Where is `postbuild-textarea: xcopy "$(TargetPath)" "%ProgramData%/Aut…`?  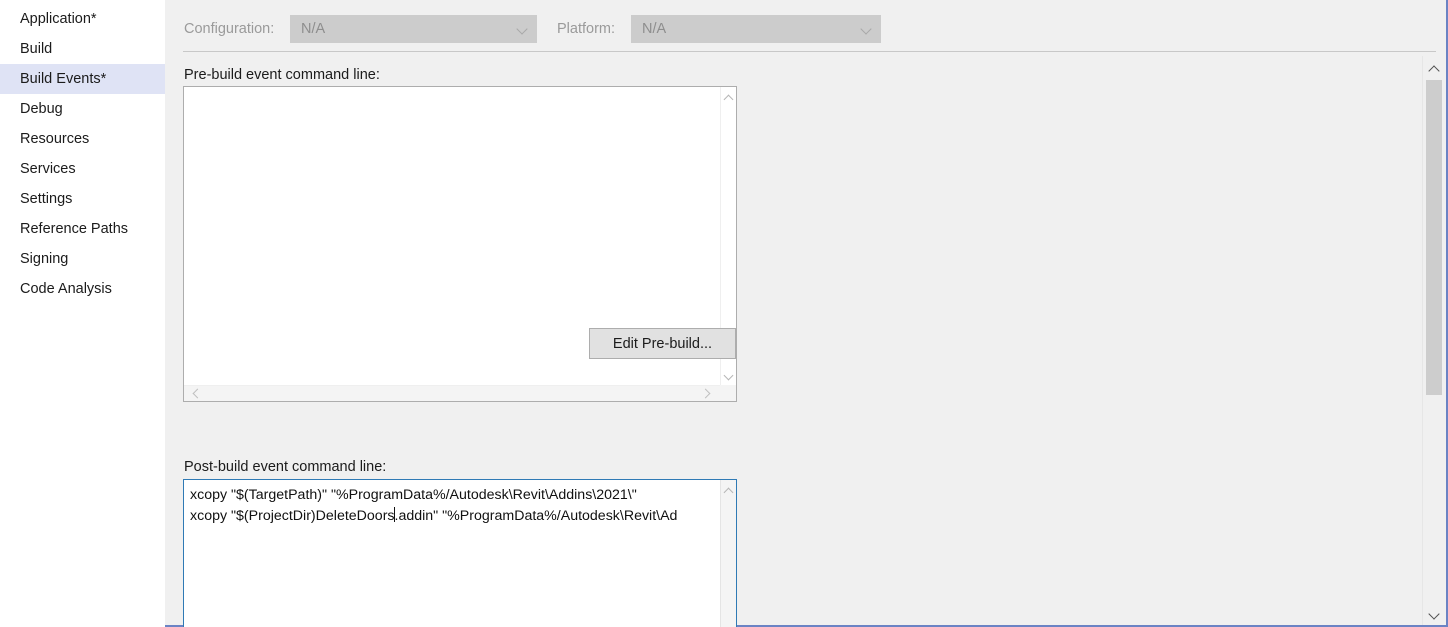
postbuild-textarea: xcopy "$(TargetPath)" "%ProgramData%/Aut… is located at coordinates (460, 553).